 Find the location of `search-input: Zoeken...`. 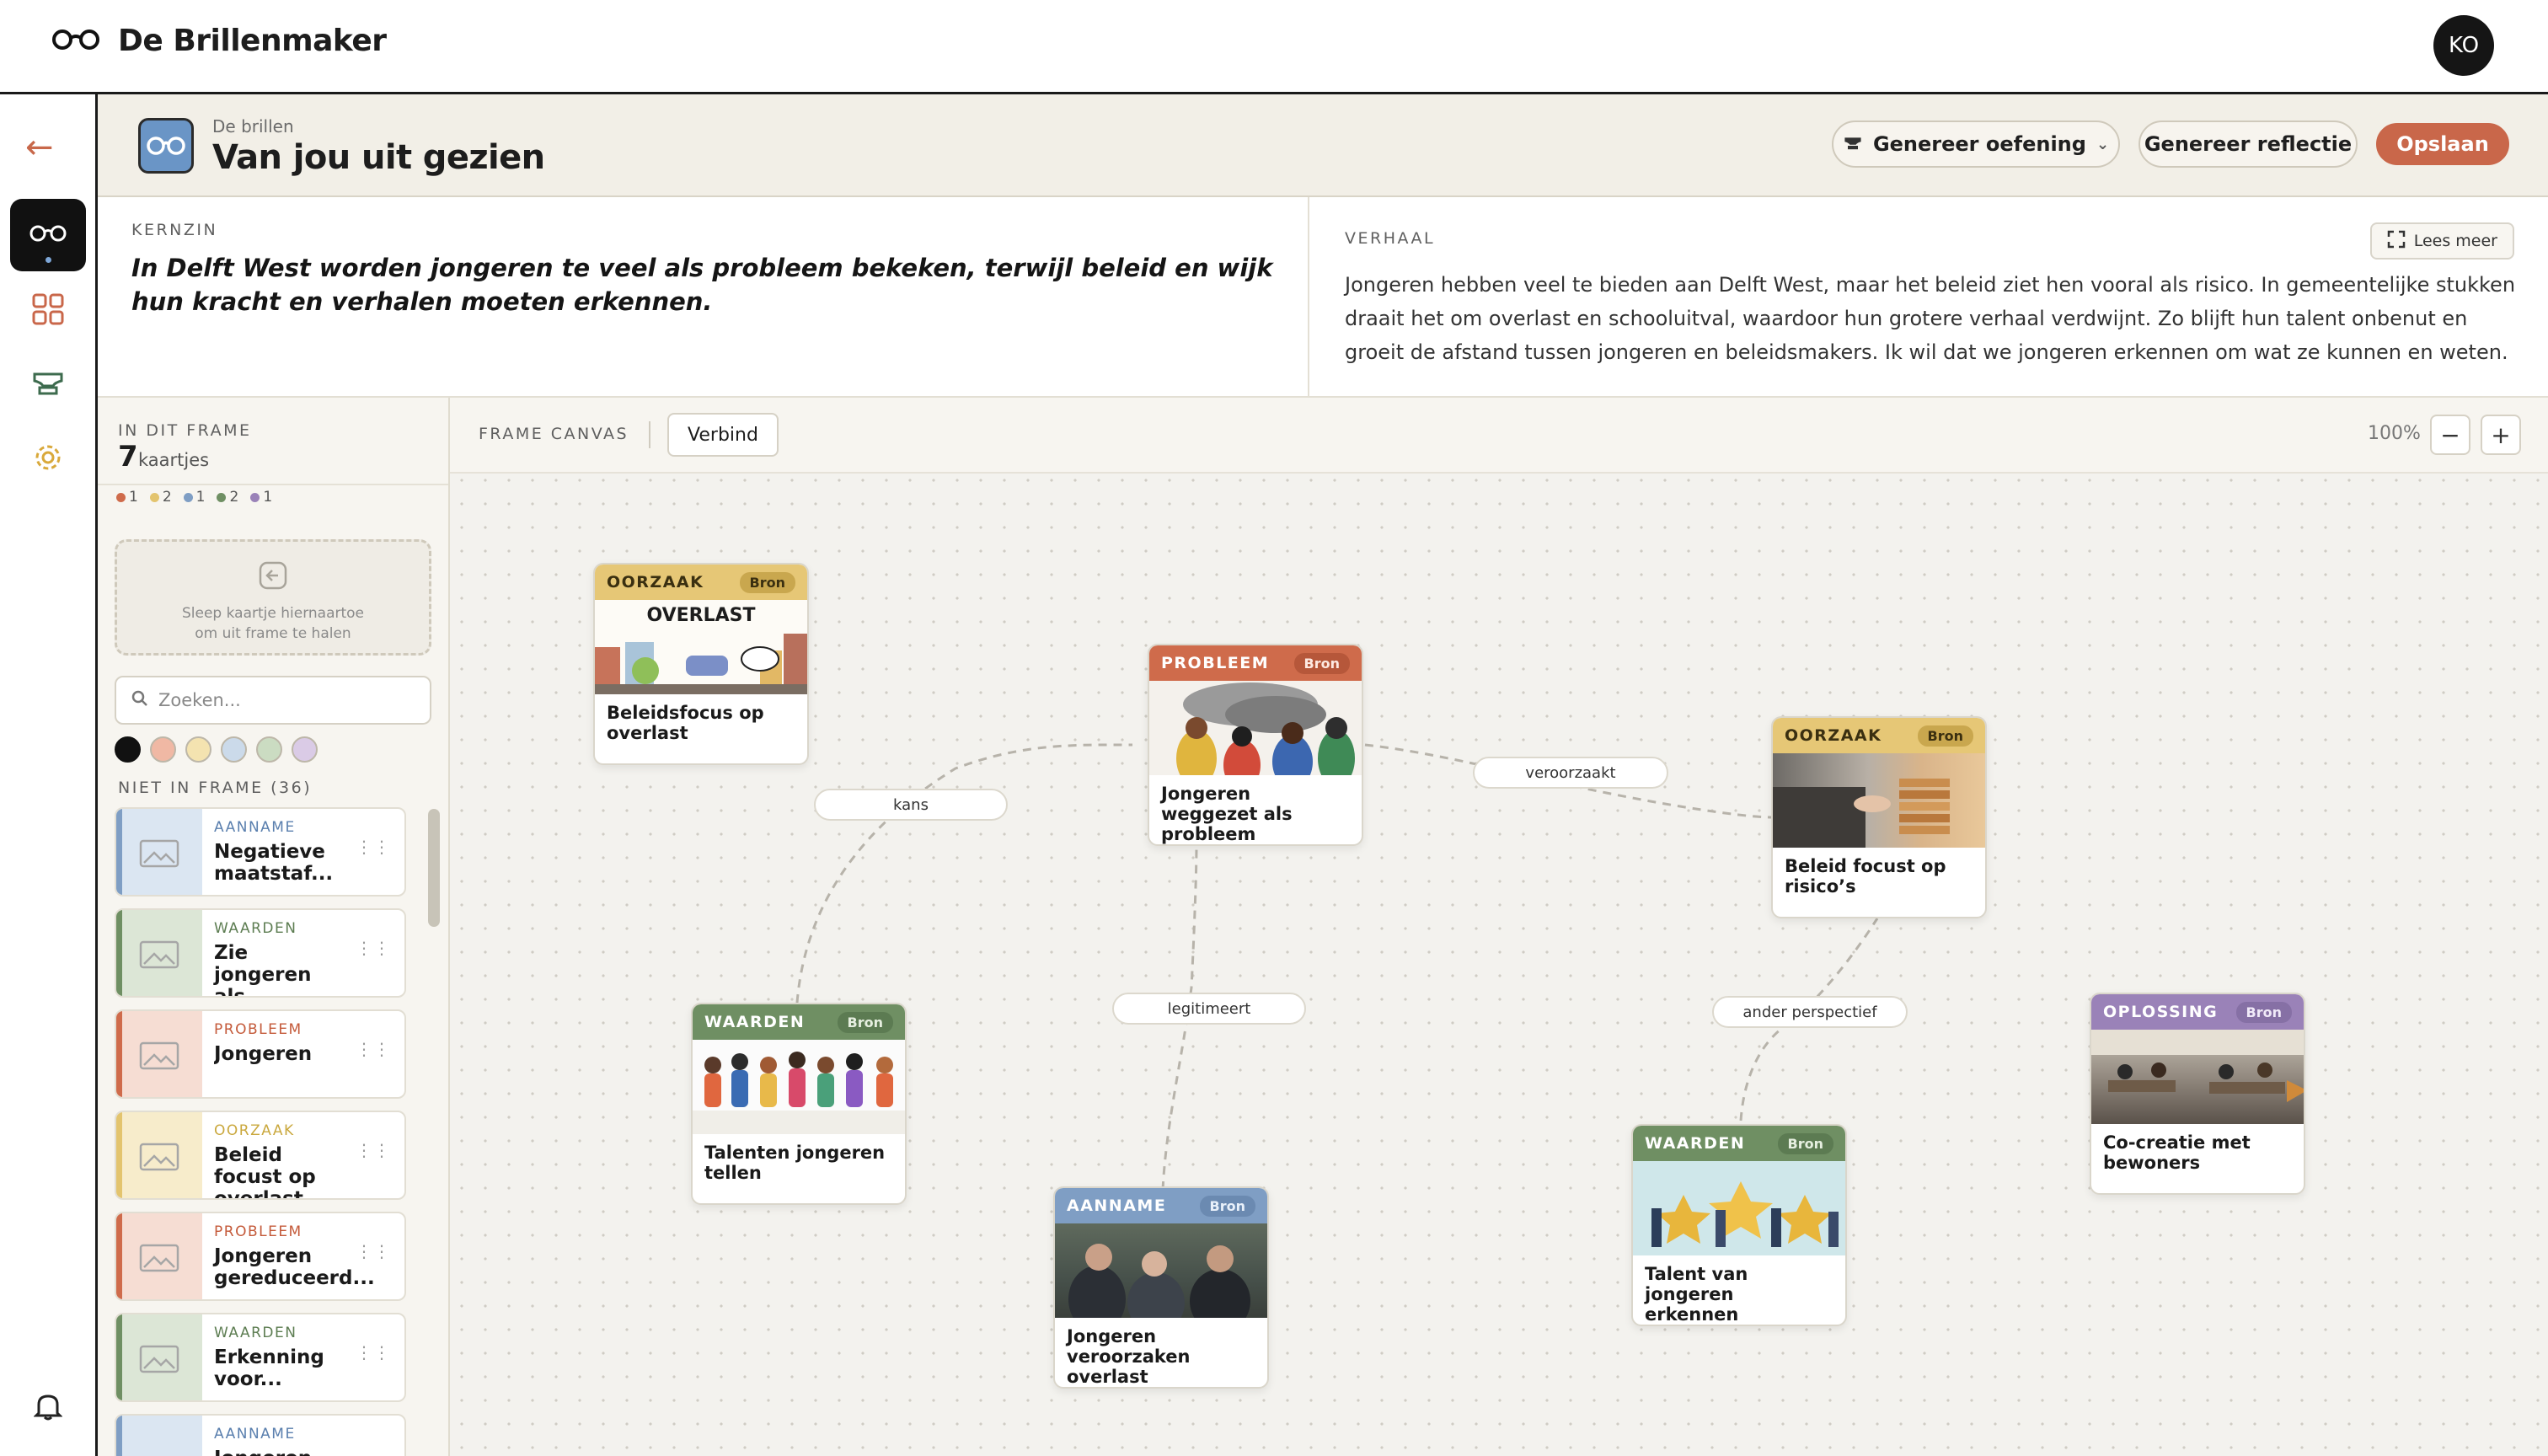

search-input: Zoeken... is located at coordinates (273, 700).